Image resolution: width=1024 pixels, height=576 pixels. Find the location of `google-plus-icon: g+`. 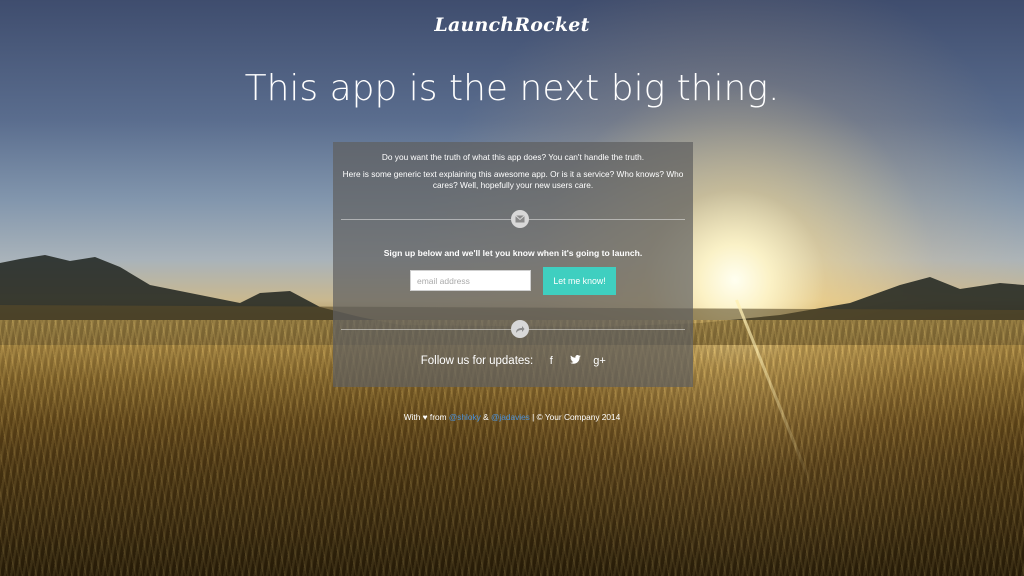

google-plus-icon: g+ is located at coordinates (599, 361).